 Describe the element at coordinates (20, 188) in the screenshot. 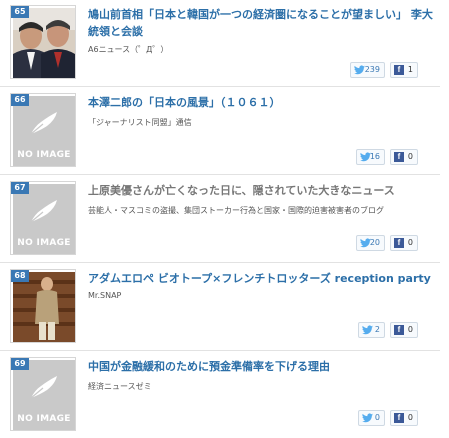

I see `rank-badge: 67` at that location.